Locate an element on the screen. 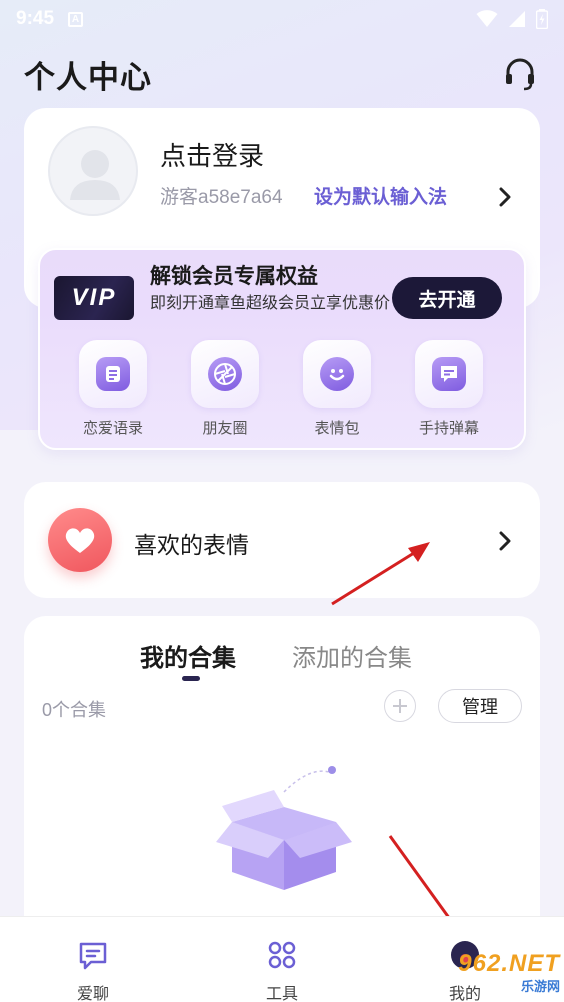 This screenshot has width=564, height=1002. nav-item-tools: 工具 is located at coordinates (282, 970).